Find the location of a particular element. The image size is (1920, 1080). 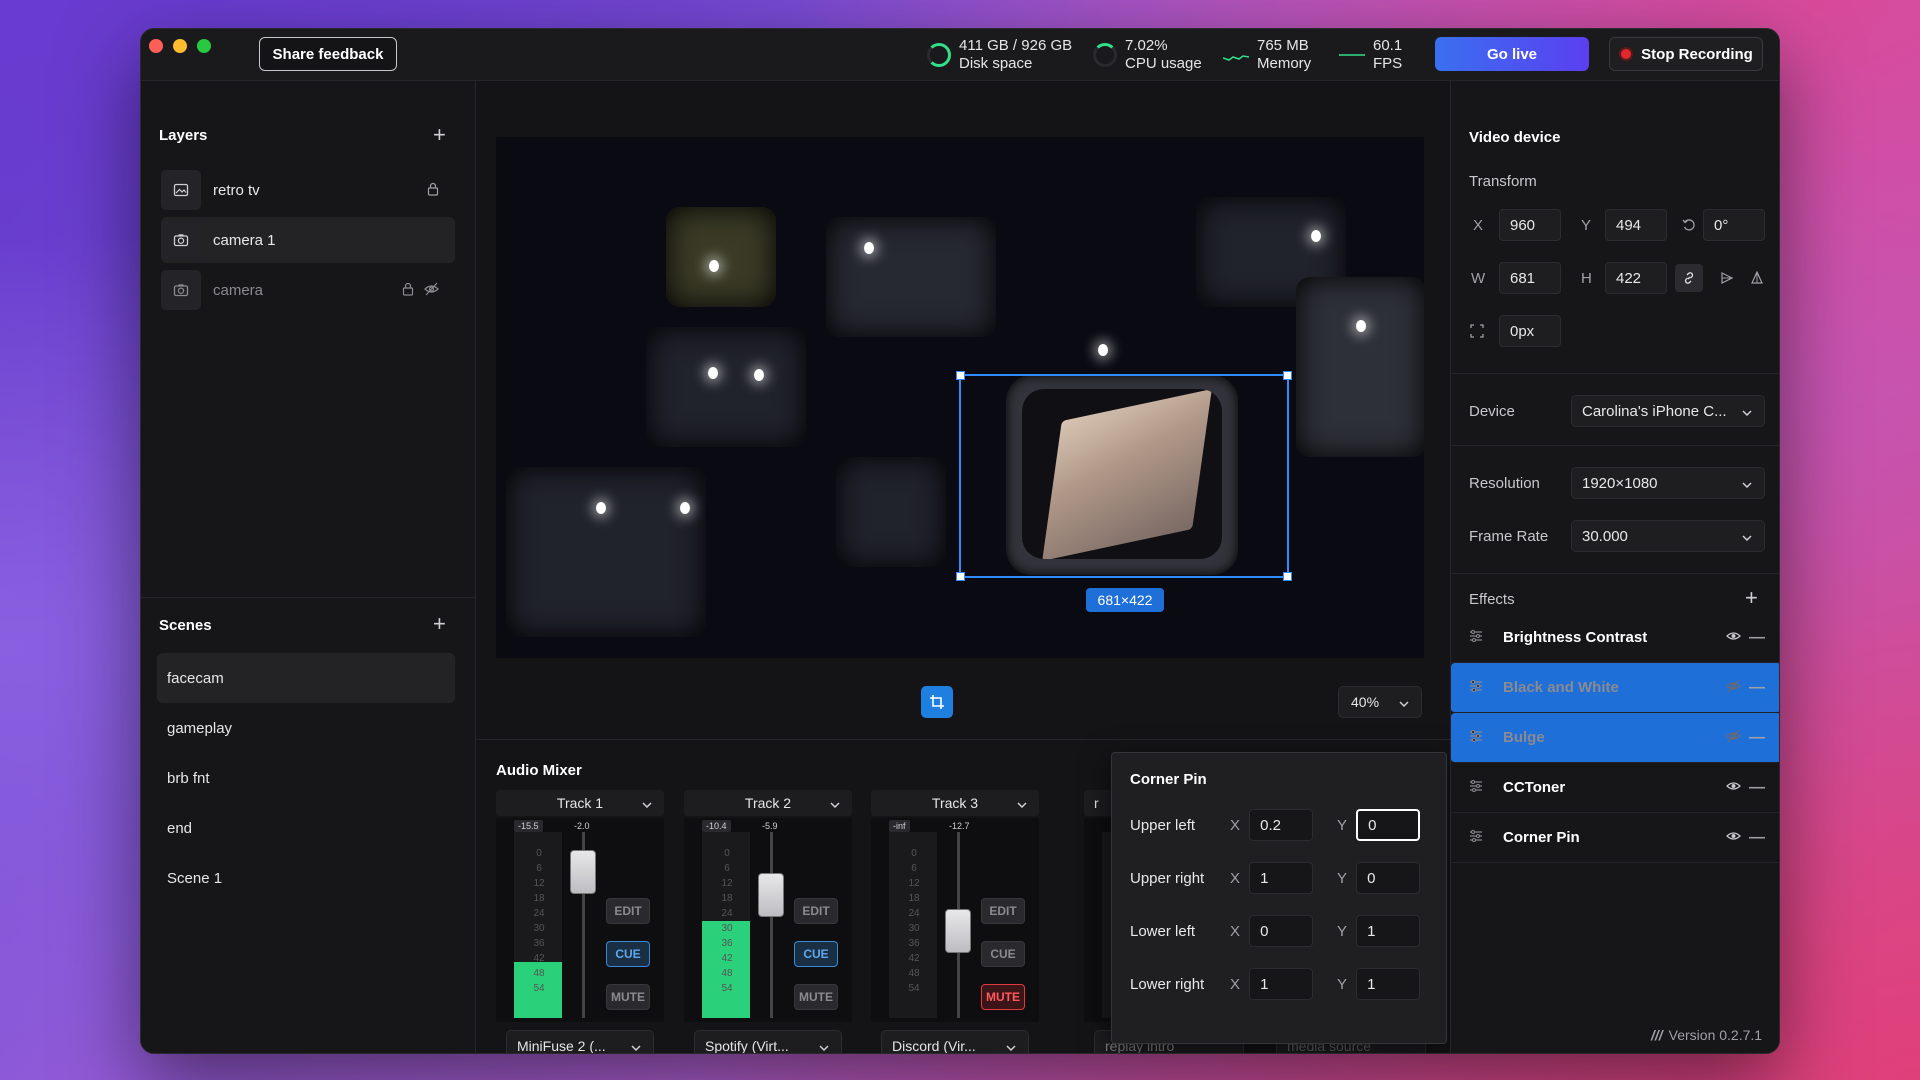

layer-item-retro-tv: retro tv is located at coordinates (308, 190).